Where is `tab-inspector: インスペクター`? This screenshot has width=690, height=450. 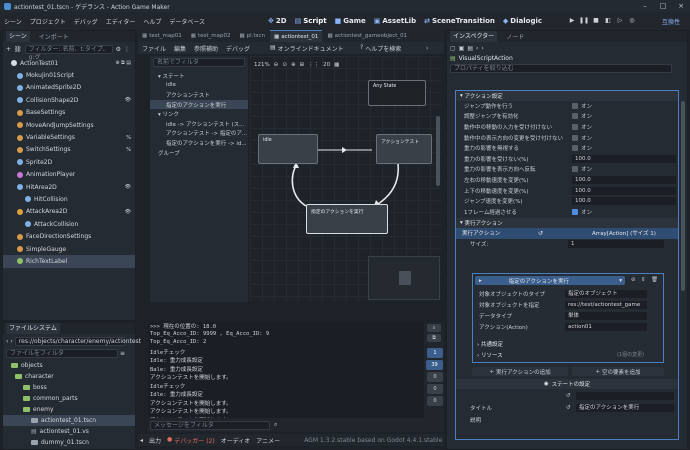 tab-inspector: インスペクター is located at coordinates (474, 36).